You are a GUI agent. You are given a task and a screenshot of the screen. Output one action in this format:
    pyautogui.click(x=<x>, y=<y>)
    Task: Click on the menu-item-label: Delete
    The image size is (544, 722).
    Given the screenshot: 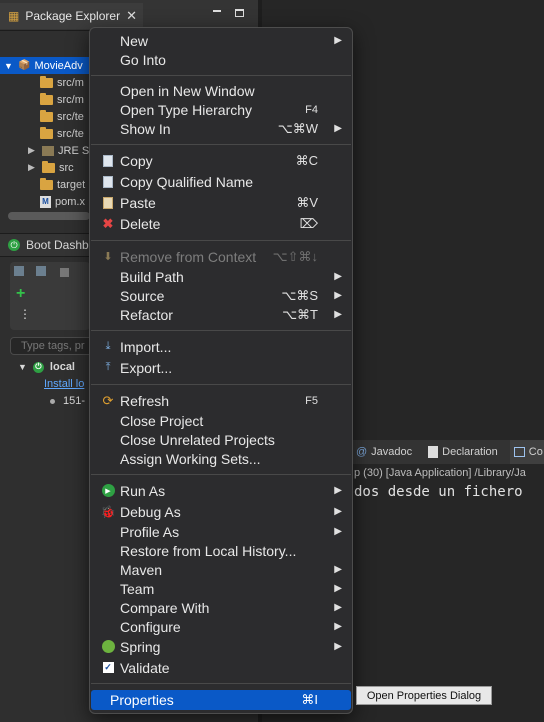 What is the action you would take?
    pyautogui.click(x=140, y=223)
    